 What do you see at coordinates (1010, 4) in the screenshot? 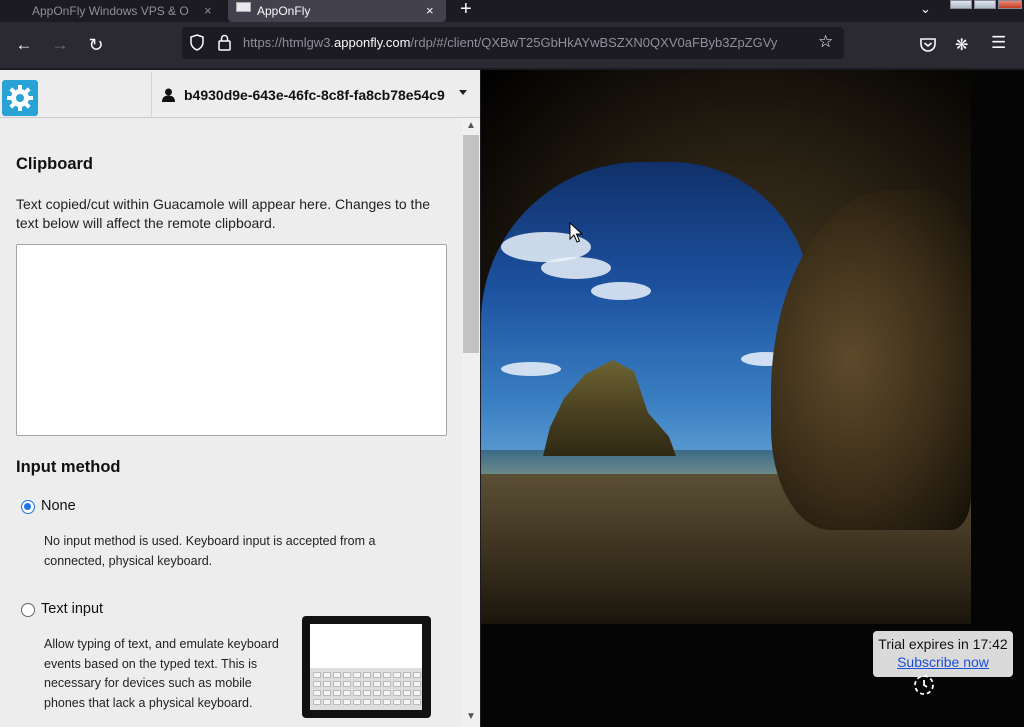
I see `window-close-button` at bounding box center [1010, 4].